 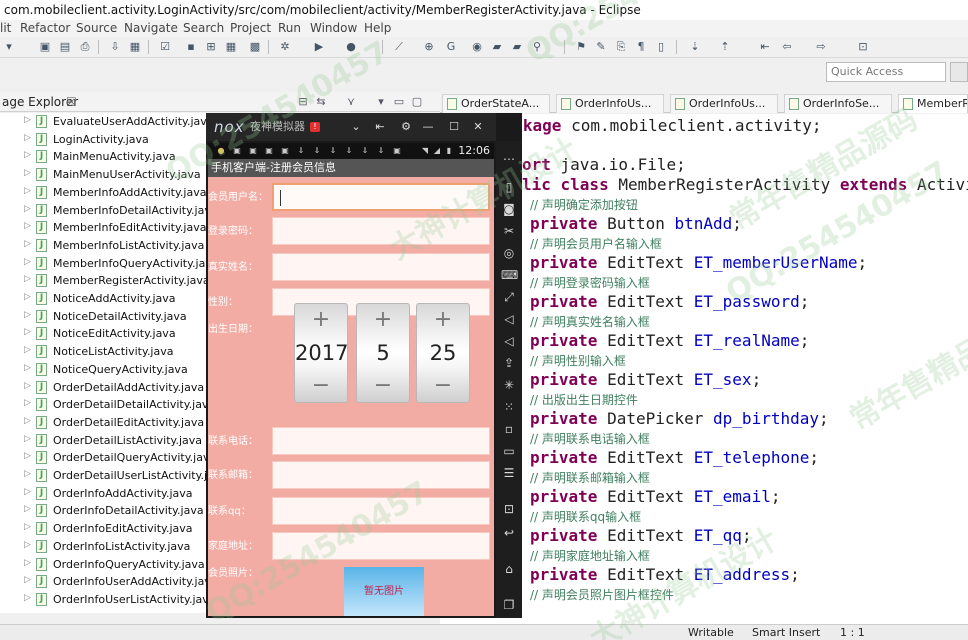 I want to click on tree-item: ▷ J OrderInfoQueryActivity.java, so click(x=105, y=565).